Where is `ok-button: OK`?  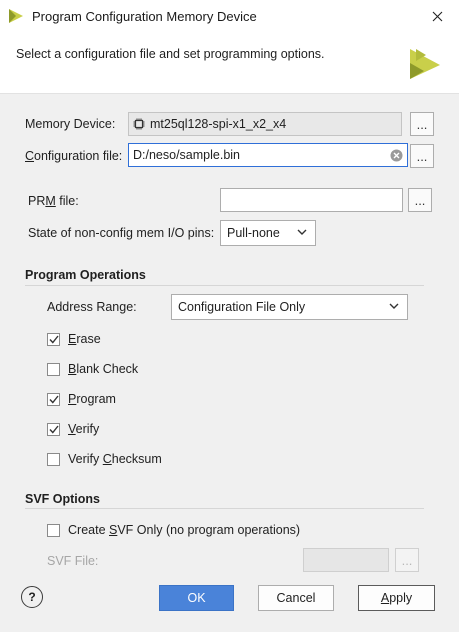 ok-button: OK is located at coordinates (196, 598).